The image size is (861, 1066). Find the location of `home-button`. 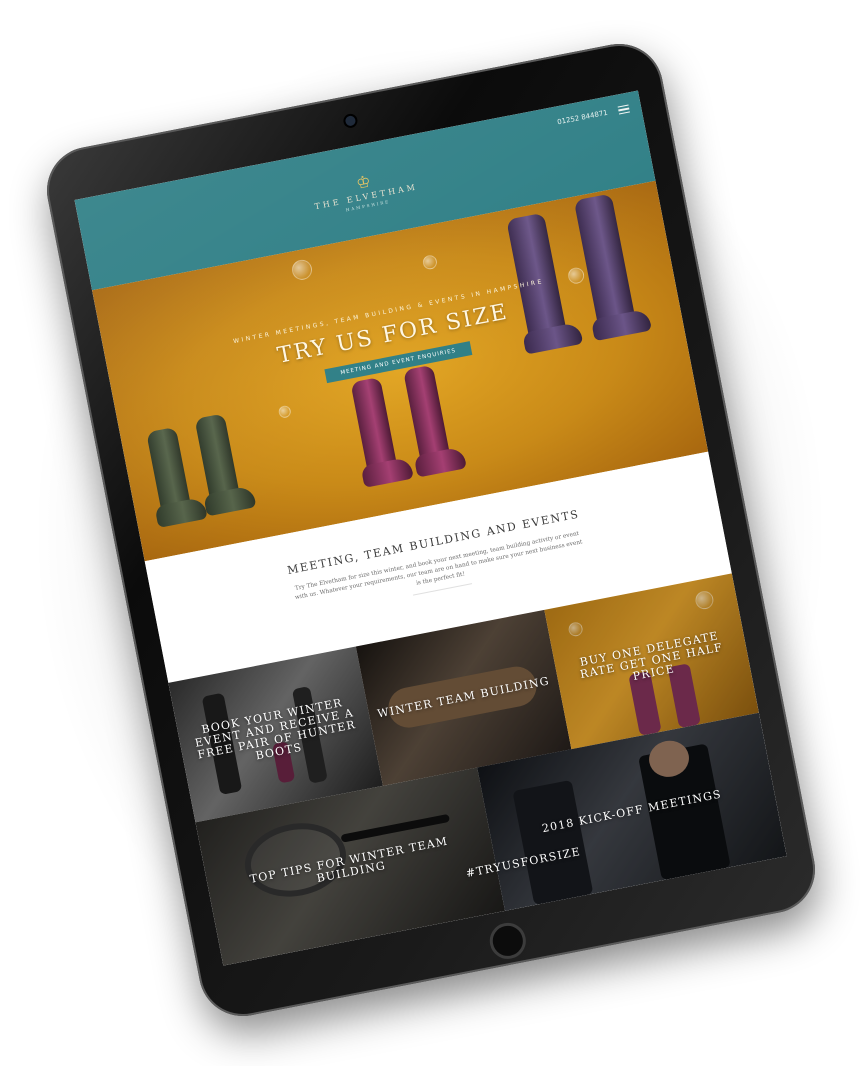

home-button is located at coordinates (507, 940).